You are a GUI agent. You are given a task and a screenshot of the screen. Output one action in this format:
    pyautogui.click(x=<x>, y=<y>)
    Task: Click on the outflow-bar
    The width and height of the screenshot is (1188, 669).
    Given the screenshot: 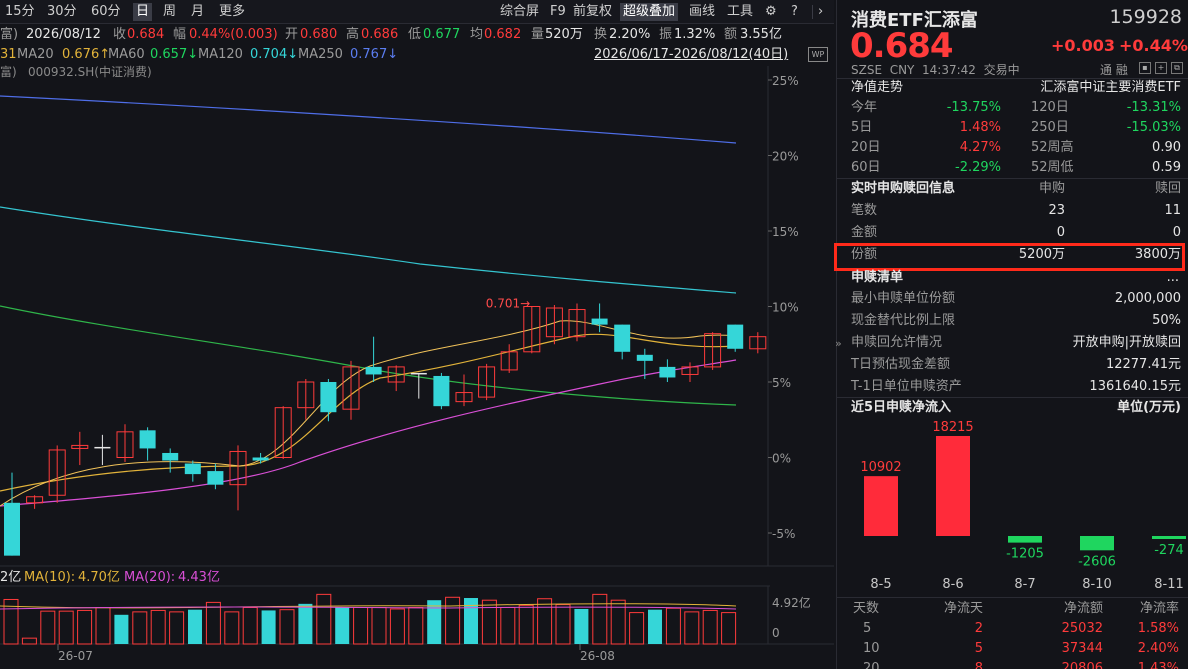 What is the action you would take?
    pyautogui.click(x=1097, y=543)
    